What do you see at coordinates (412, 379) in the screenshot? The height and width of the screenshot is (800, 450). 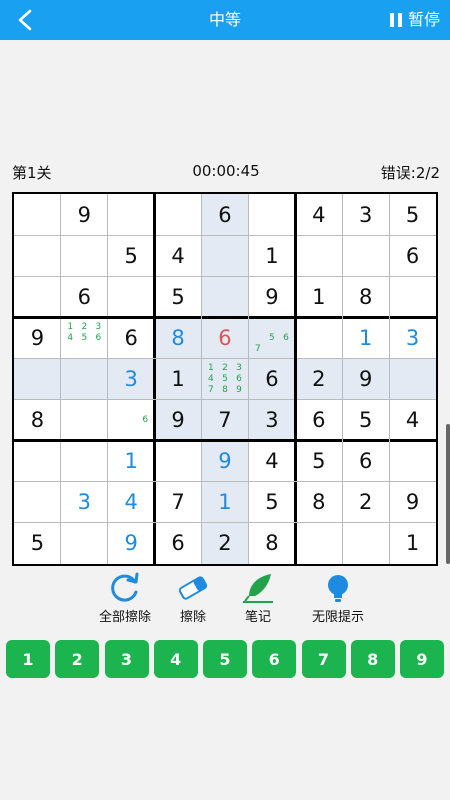 I see `cell-r5c9` at bounding box center [412, 379].